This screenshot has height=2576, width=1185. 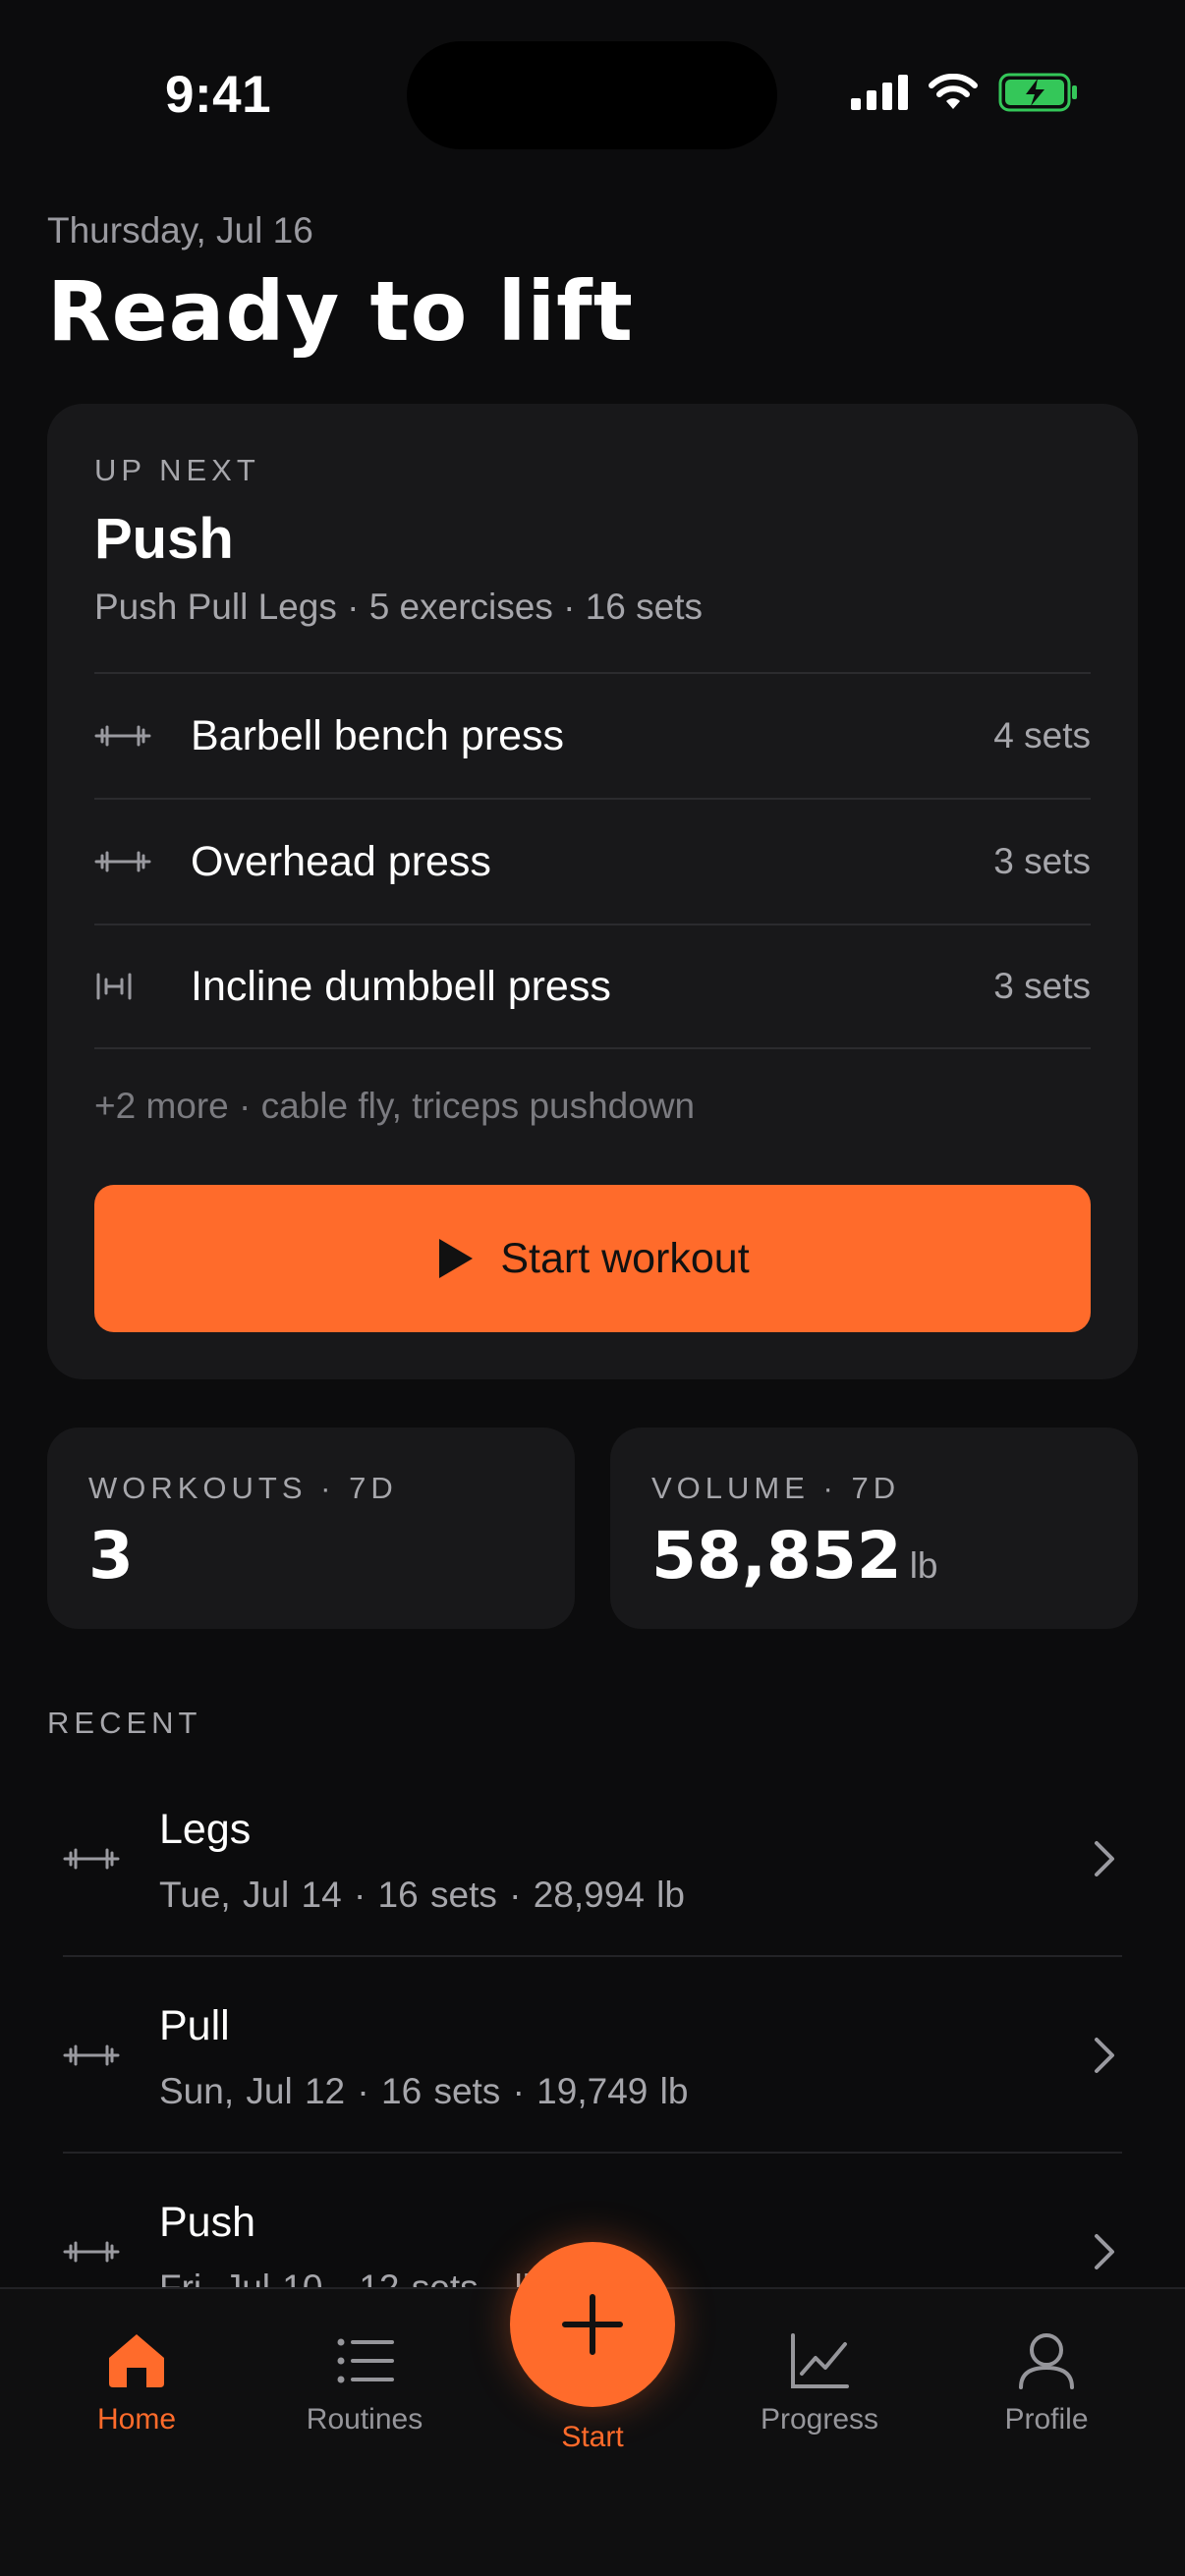 I want to click on start-fab-button, so click(x=592, y=2324).